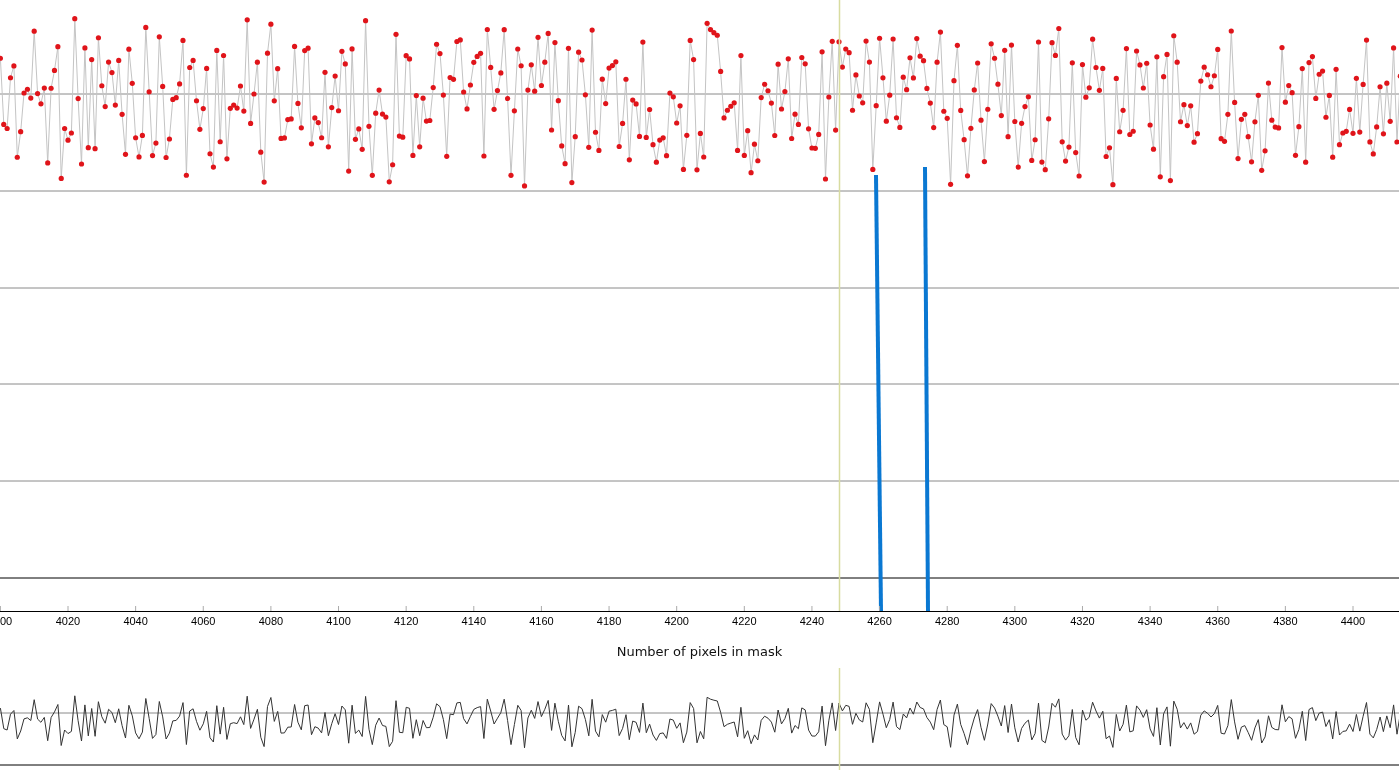 This screenshot has width=1399, height=770. What do you see at coordinates (1150, 621) in the screenshot?
I see `axis-tick-label: 4340` at bounding box center [1150, 621].